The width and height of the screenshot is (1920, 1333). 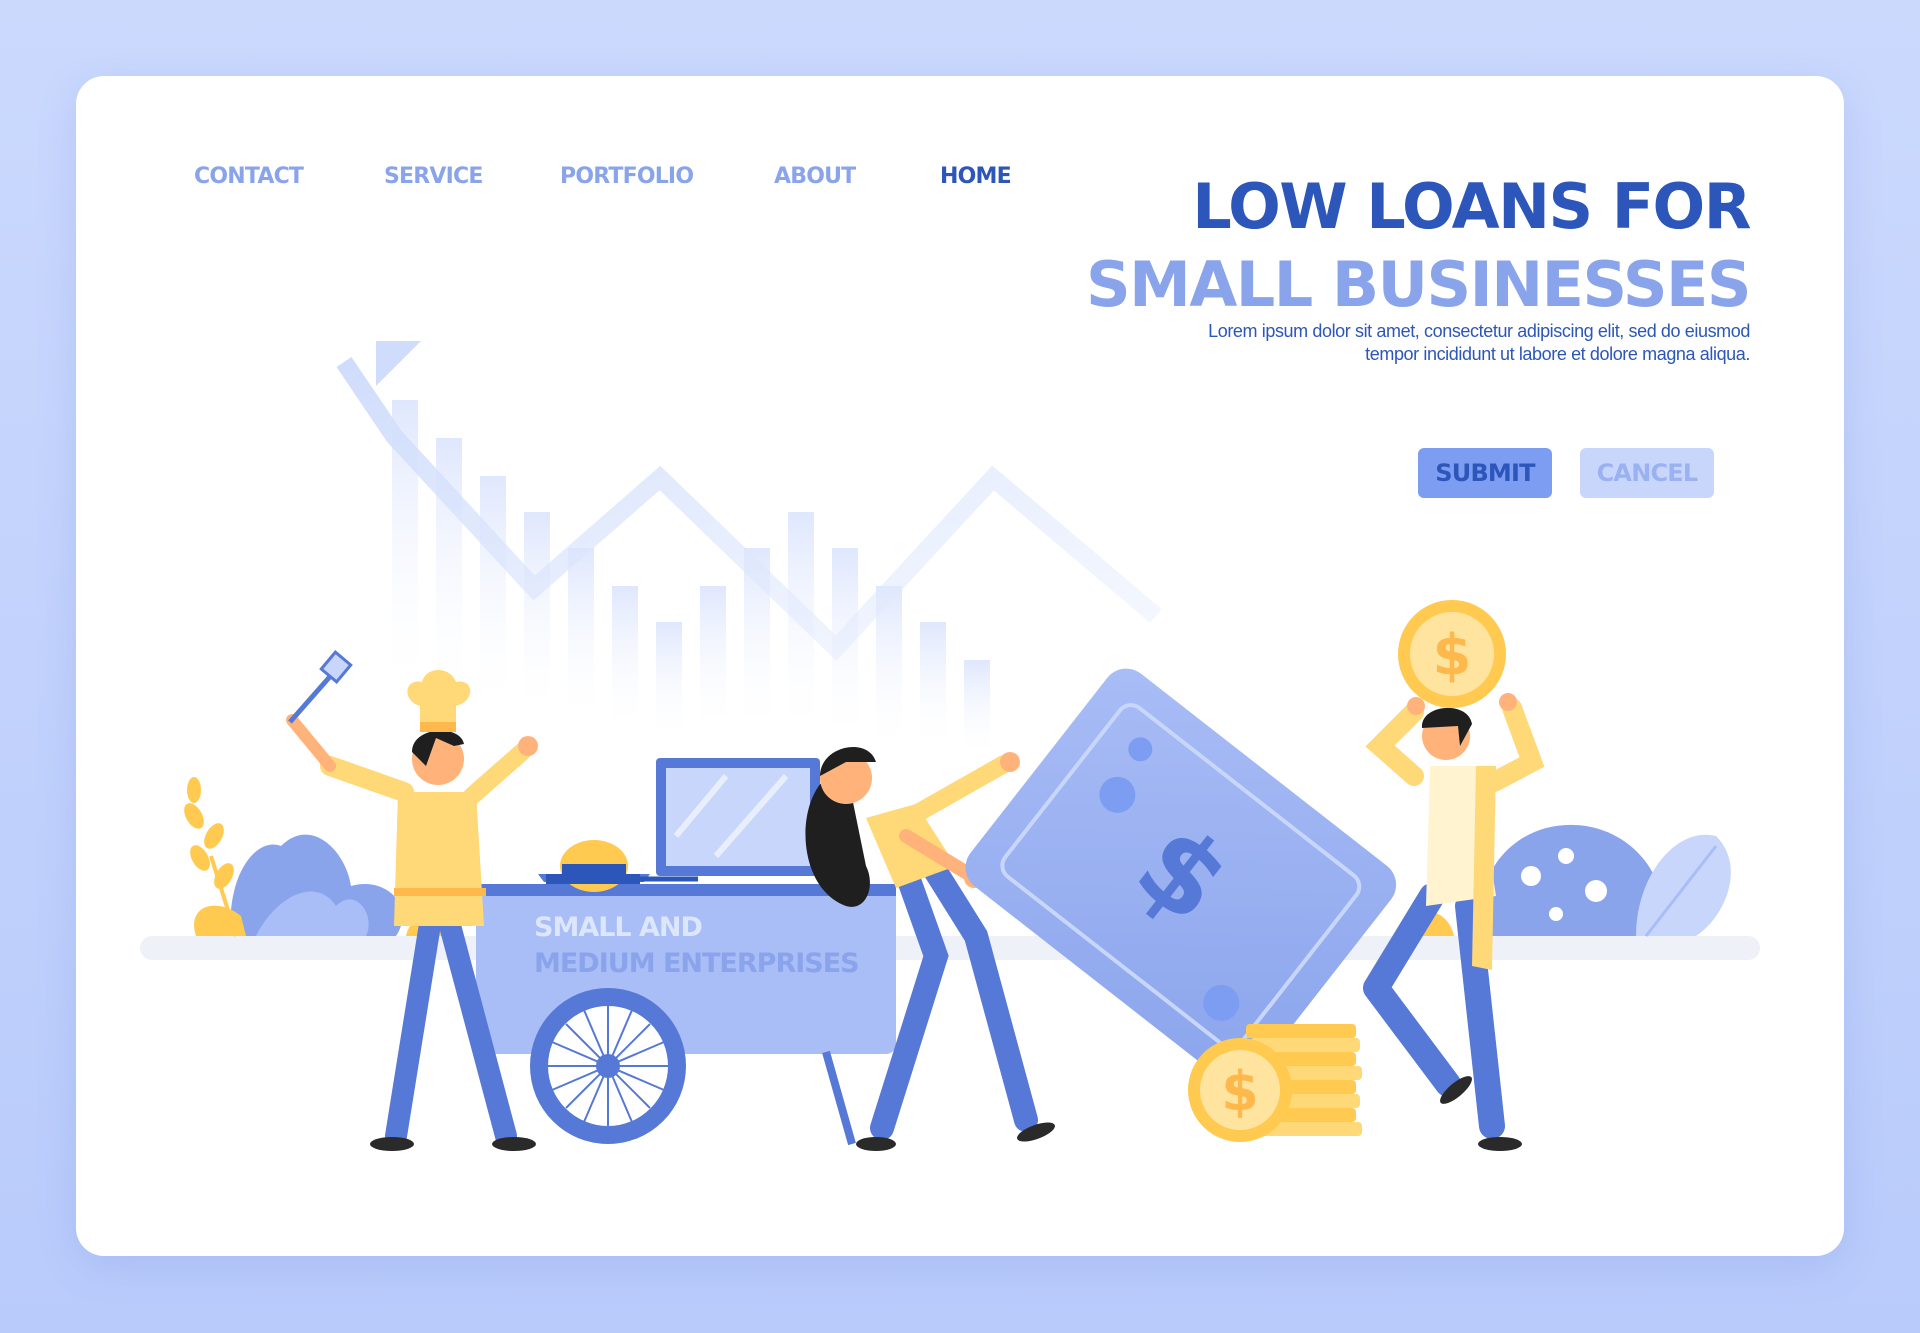 What do you see at coordinates (1452, 655) in the screenshot?
I see `held-coin-dollar-icon: $` at bounding box center [1452, 655].